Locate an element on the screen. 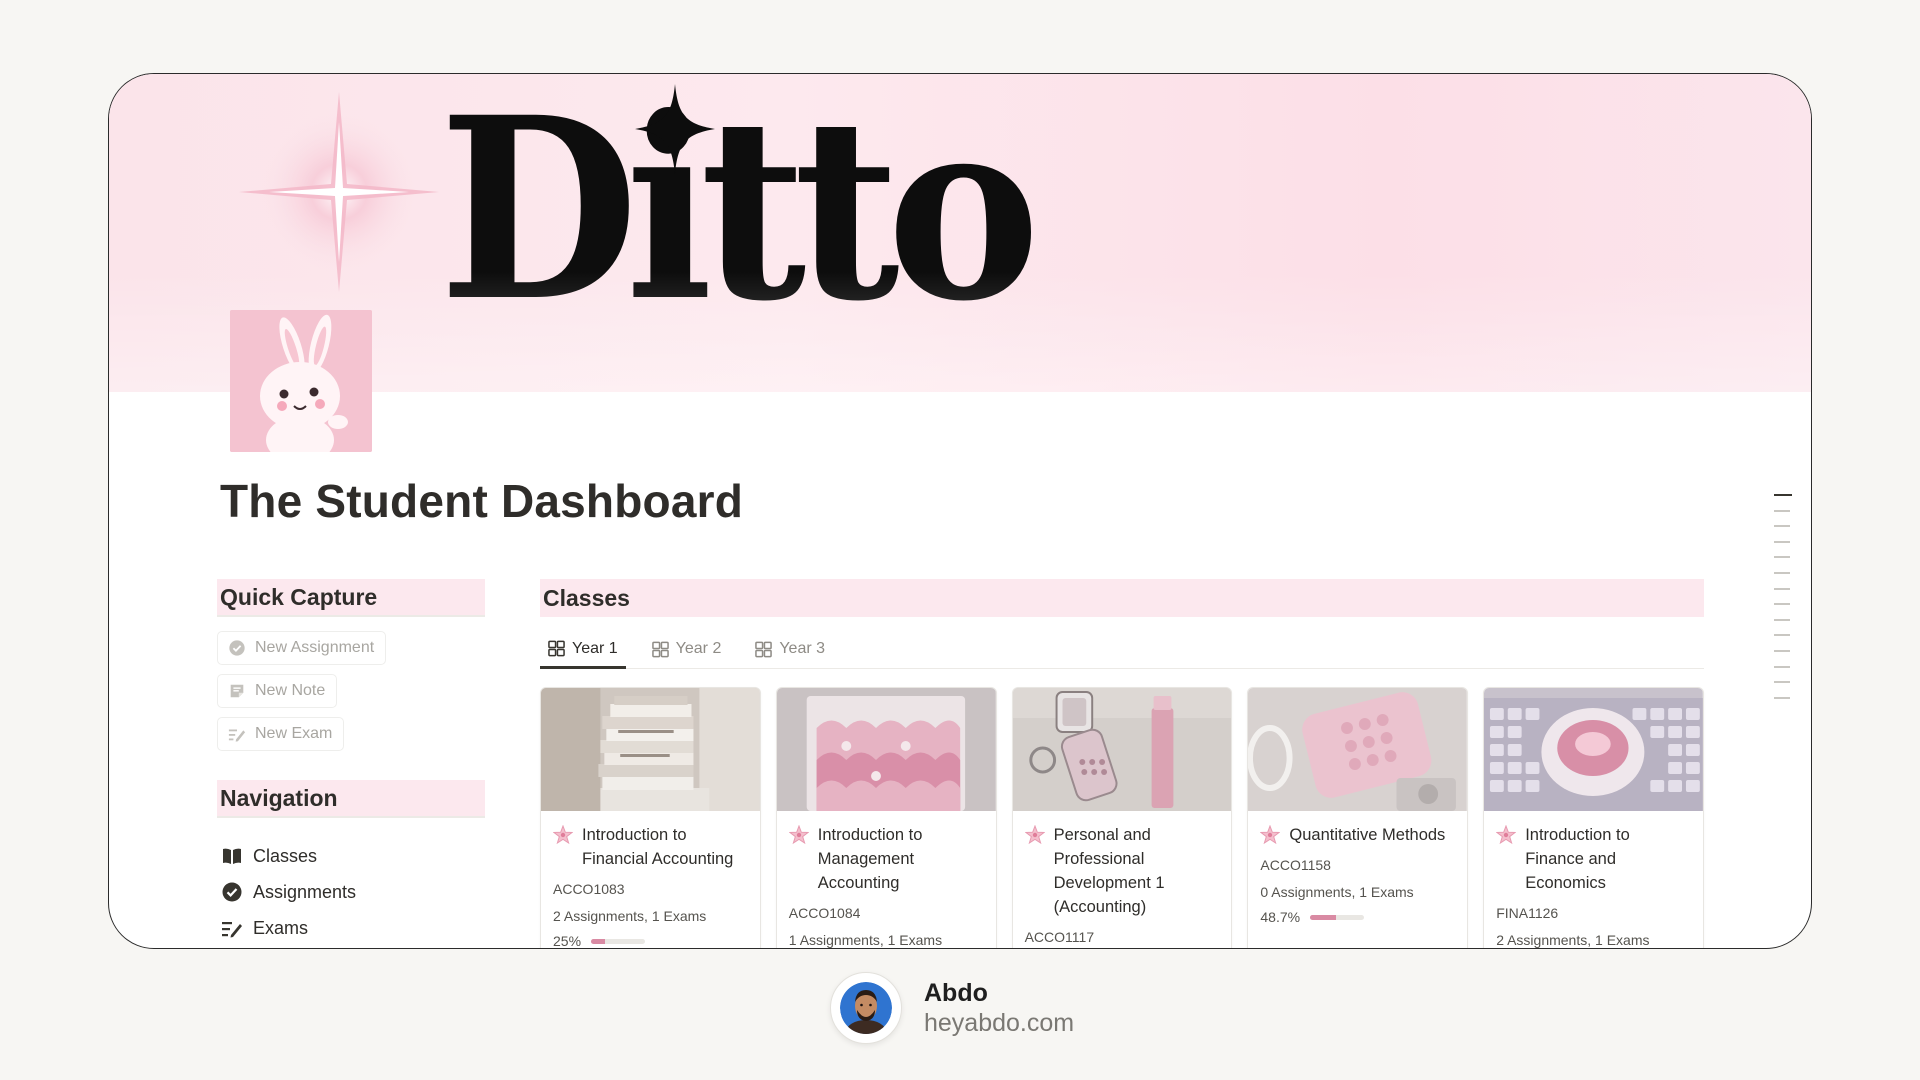 This screenshot has height=1080, width=1920. nav-item-label: Classes is located at coordinates (285, 855).